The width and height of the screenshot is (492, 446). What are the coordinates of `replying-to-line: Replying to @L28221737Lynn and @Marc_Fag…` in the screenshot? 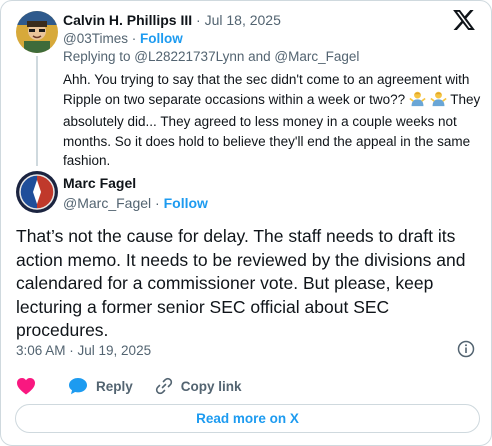 It's located at (211, 57).